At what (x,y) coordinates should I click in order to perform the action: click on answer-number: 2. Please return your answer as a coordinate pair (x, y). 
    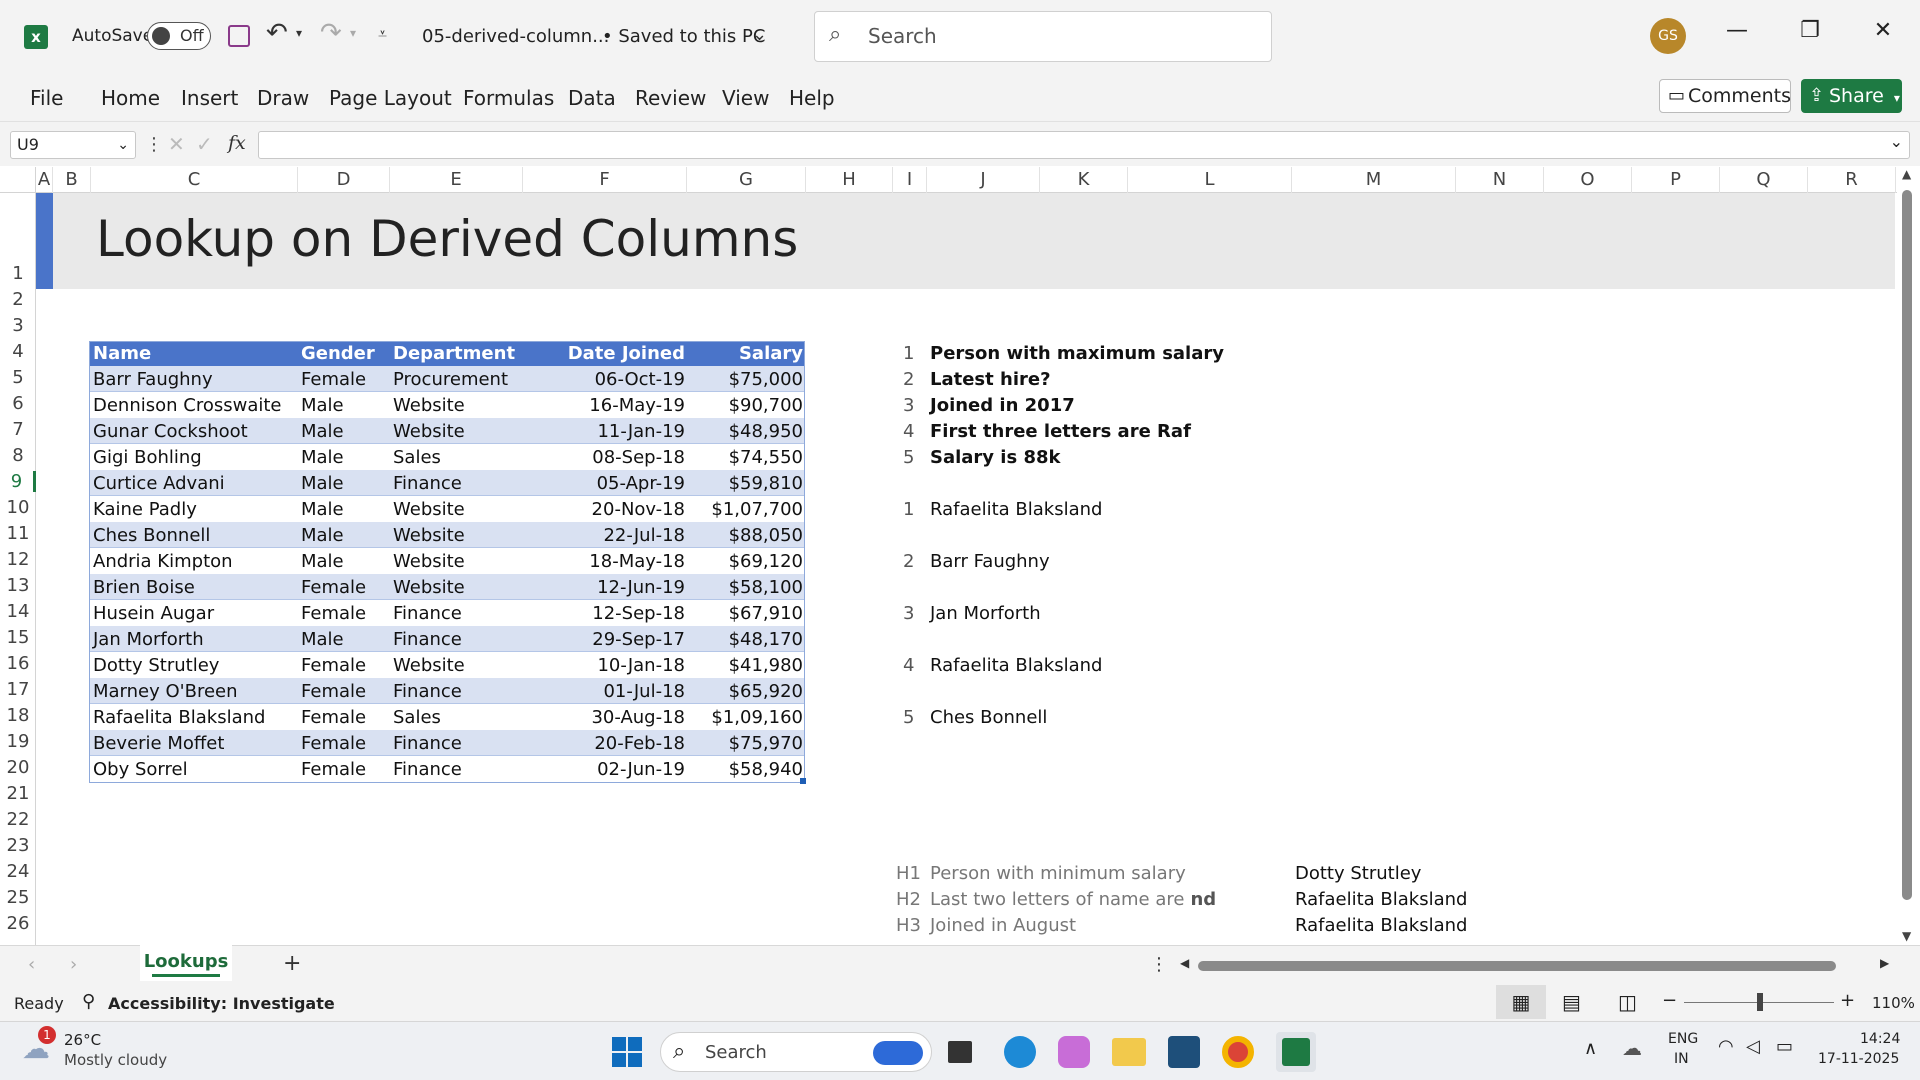
    Looking at the image, I should click on (908, 561).